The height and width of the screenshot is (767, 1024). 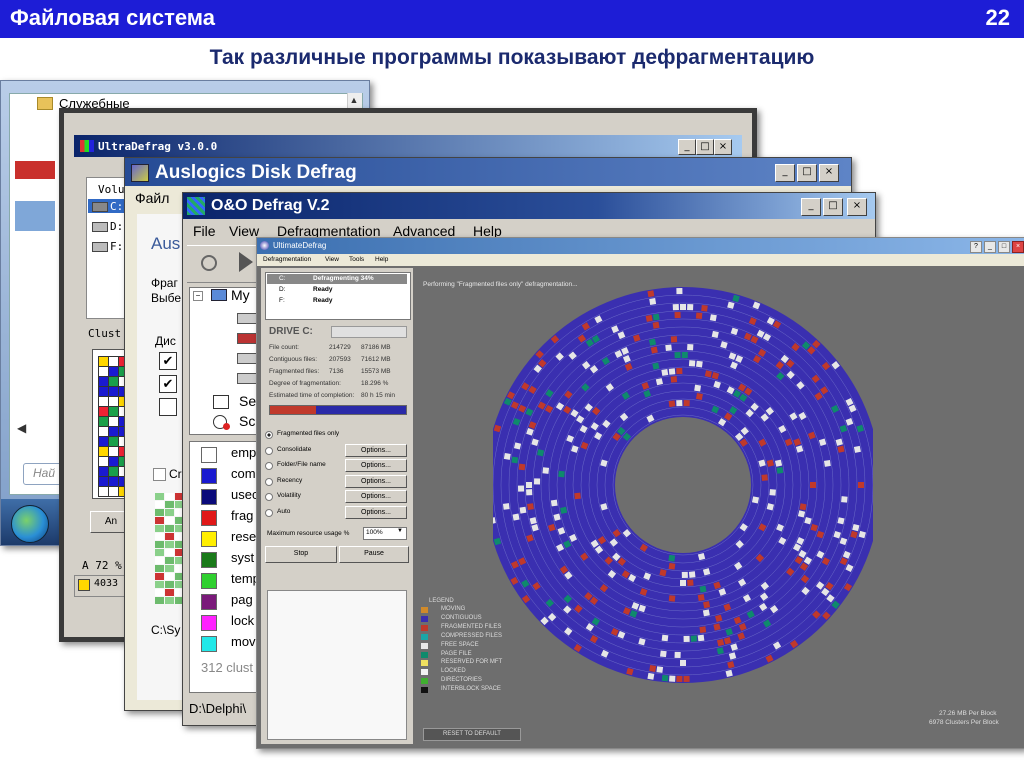 What do you see at coordinates (219, 295) in the screenshot?
I see `computer-icon` at bounding box center [219, 295].